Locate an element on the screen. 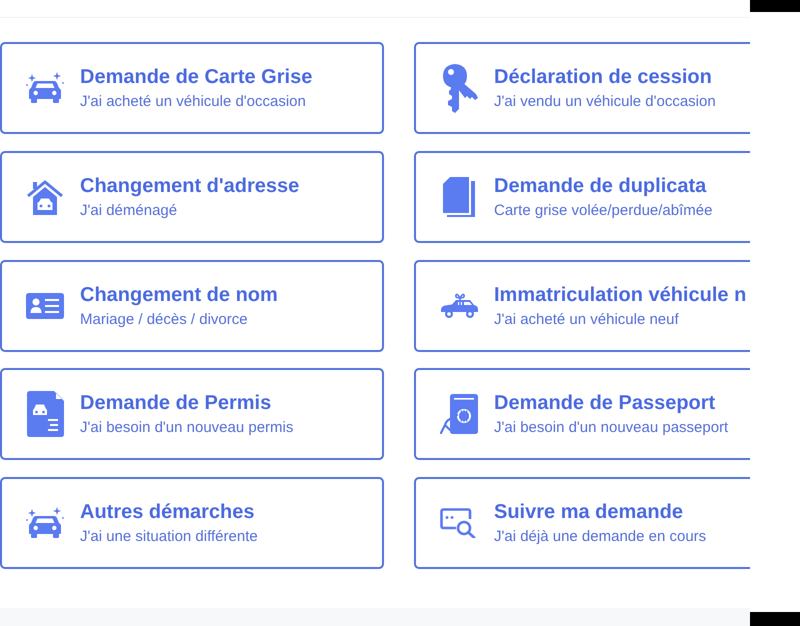  service-card: Demande de Carte Grise J'ai acheté un véhicule d'occasion is located at coordinates (192, 88).